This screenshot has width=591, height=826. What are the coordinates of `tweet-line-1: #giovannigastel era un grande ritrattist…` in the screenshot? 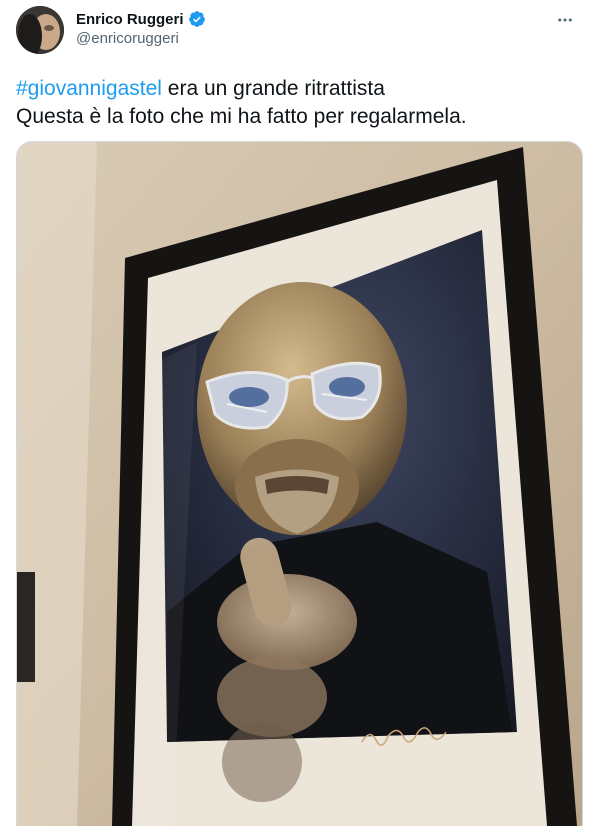 It's located at (296, 89).